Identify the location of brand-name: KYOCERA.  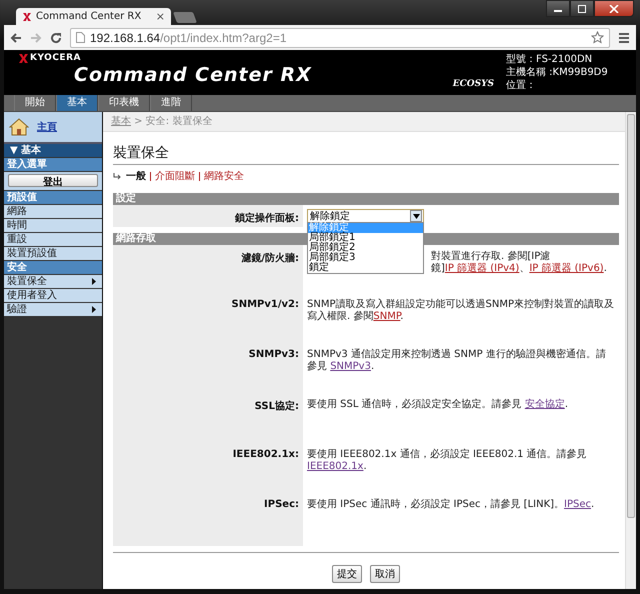
(55, 58).